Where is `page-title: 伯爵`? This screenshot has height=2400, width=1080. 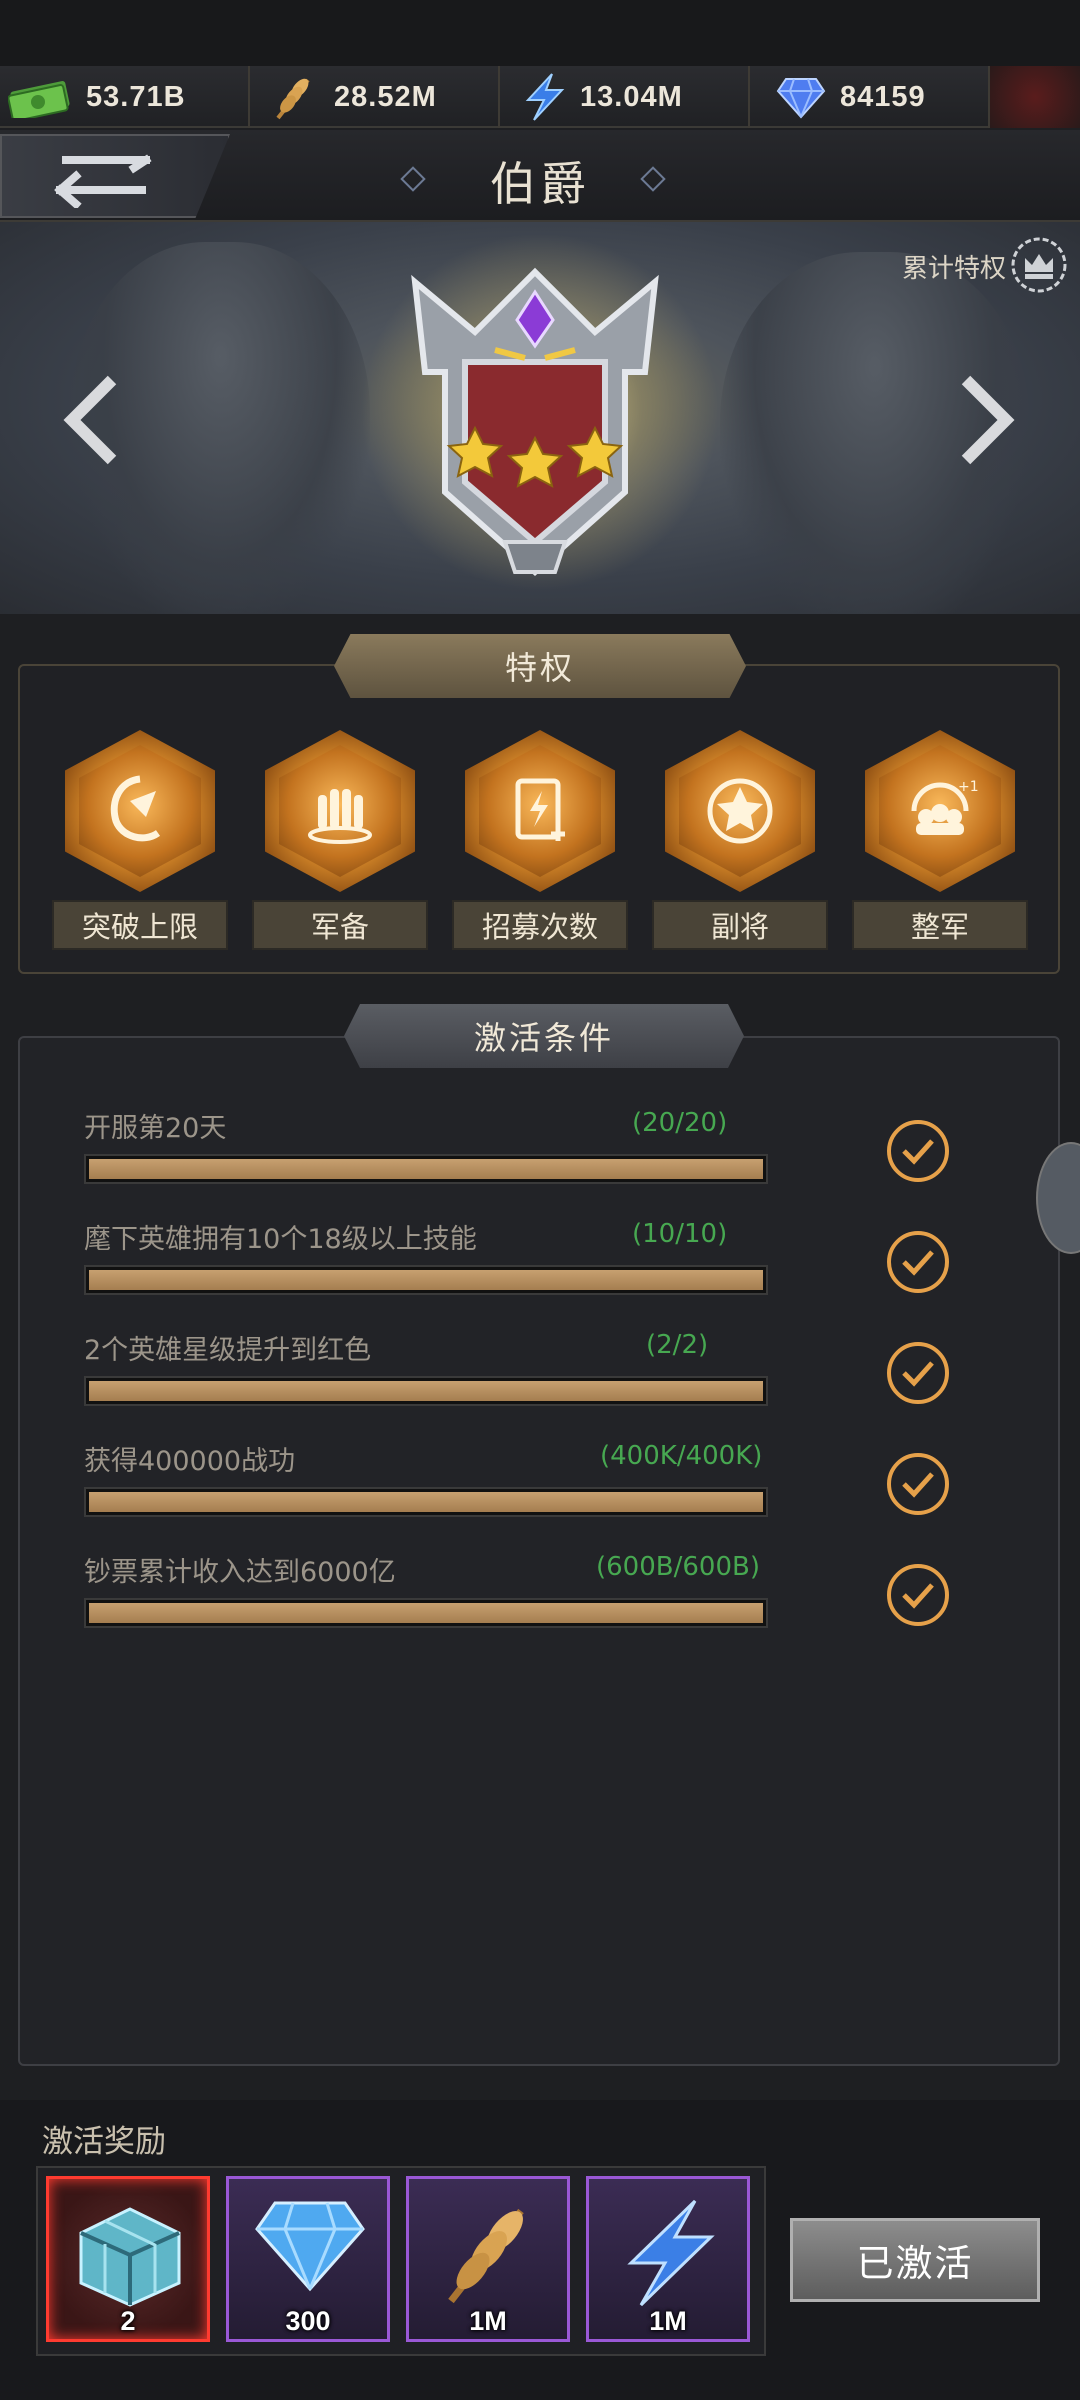
page-title: 伯爵 is located at coordinates (540, 184).